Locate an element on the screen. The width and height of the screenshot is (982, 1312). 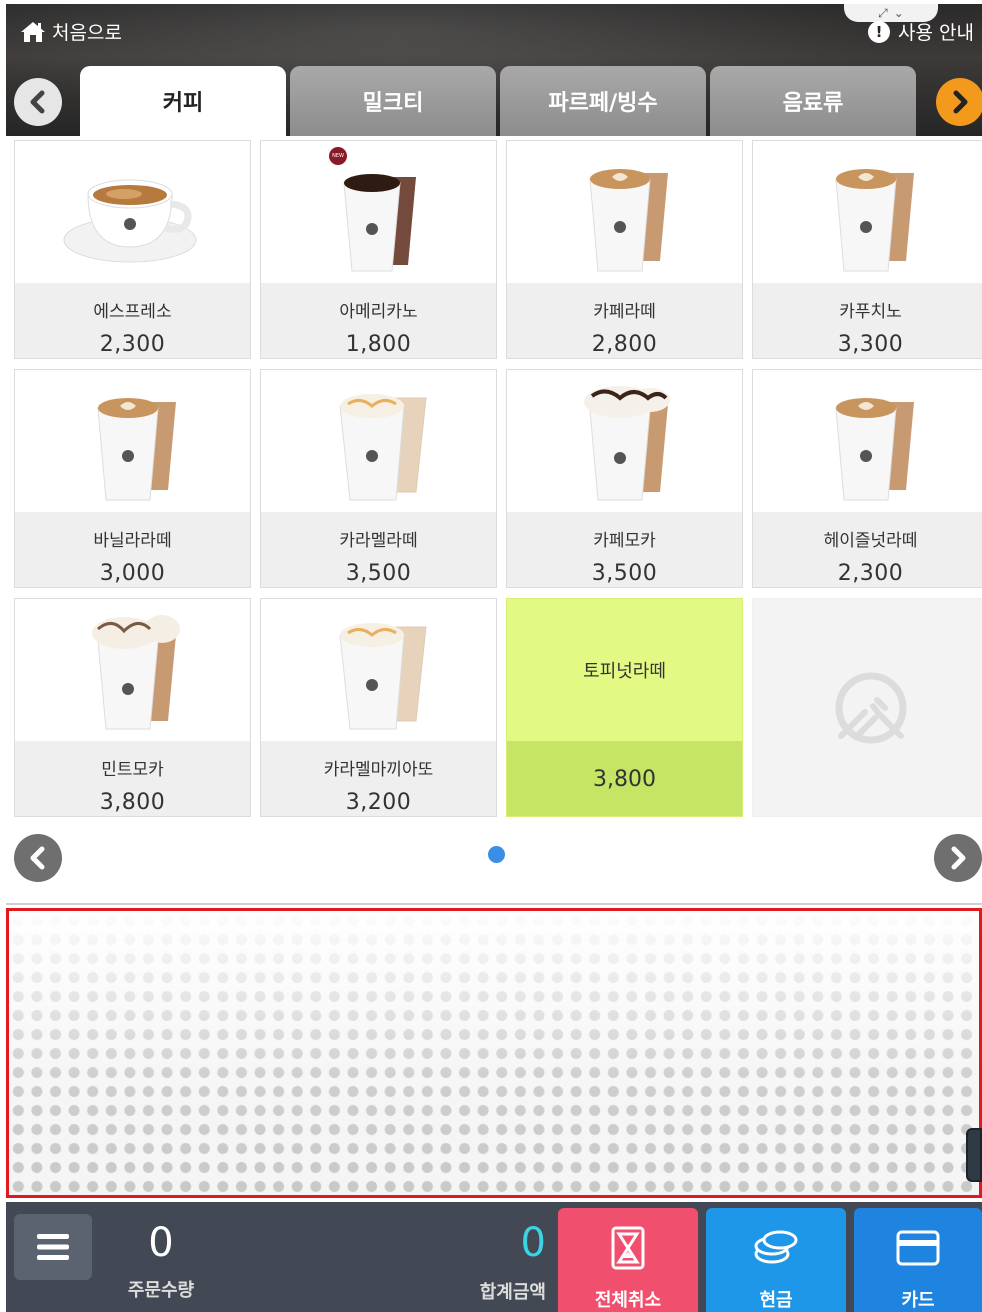
product-info: 에스프레소 2,300 is located at coordinates (132, 320).